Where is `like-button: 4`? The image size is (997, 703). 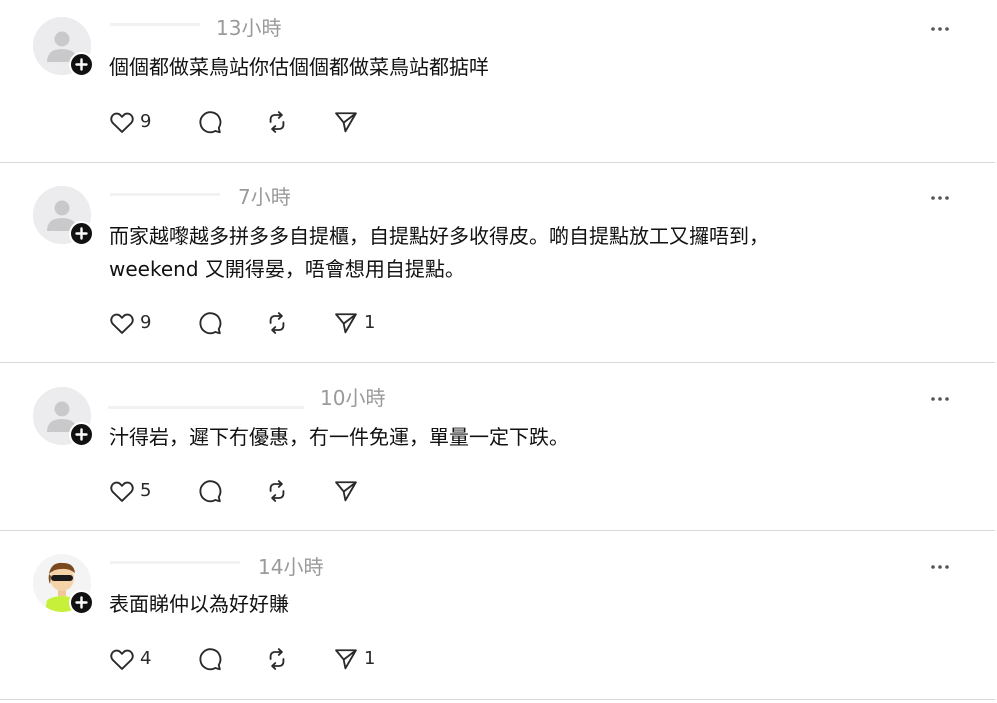 like-button: 4 is located at coordinates (129, 659).